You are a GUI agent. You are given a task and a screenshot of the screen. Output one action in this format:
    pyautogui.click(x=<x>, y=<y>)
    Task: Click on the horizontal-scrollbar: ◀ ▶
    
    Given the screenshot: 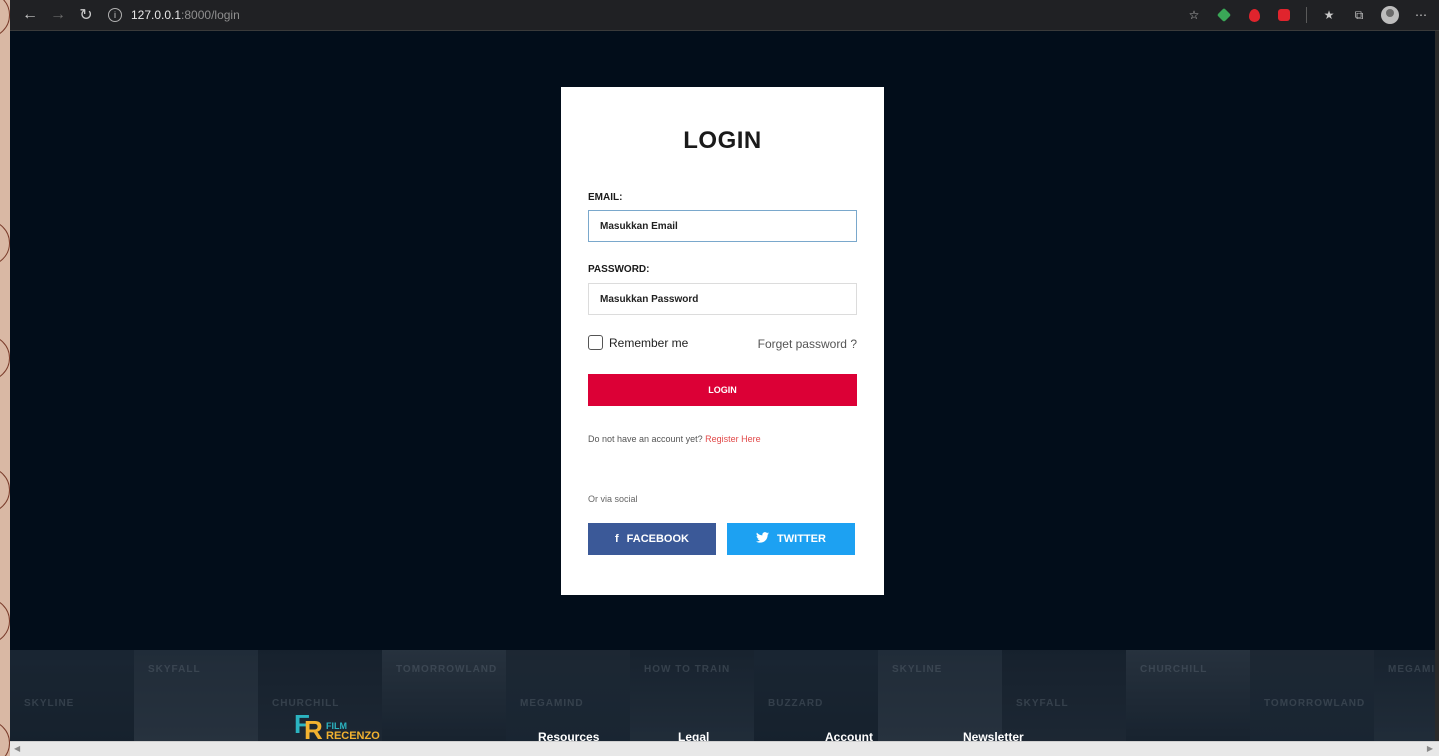 What is the action you would take?
    pyautogui.click(x=724, y=748)
    